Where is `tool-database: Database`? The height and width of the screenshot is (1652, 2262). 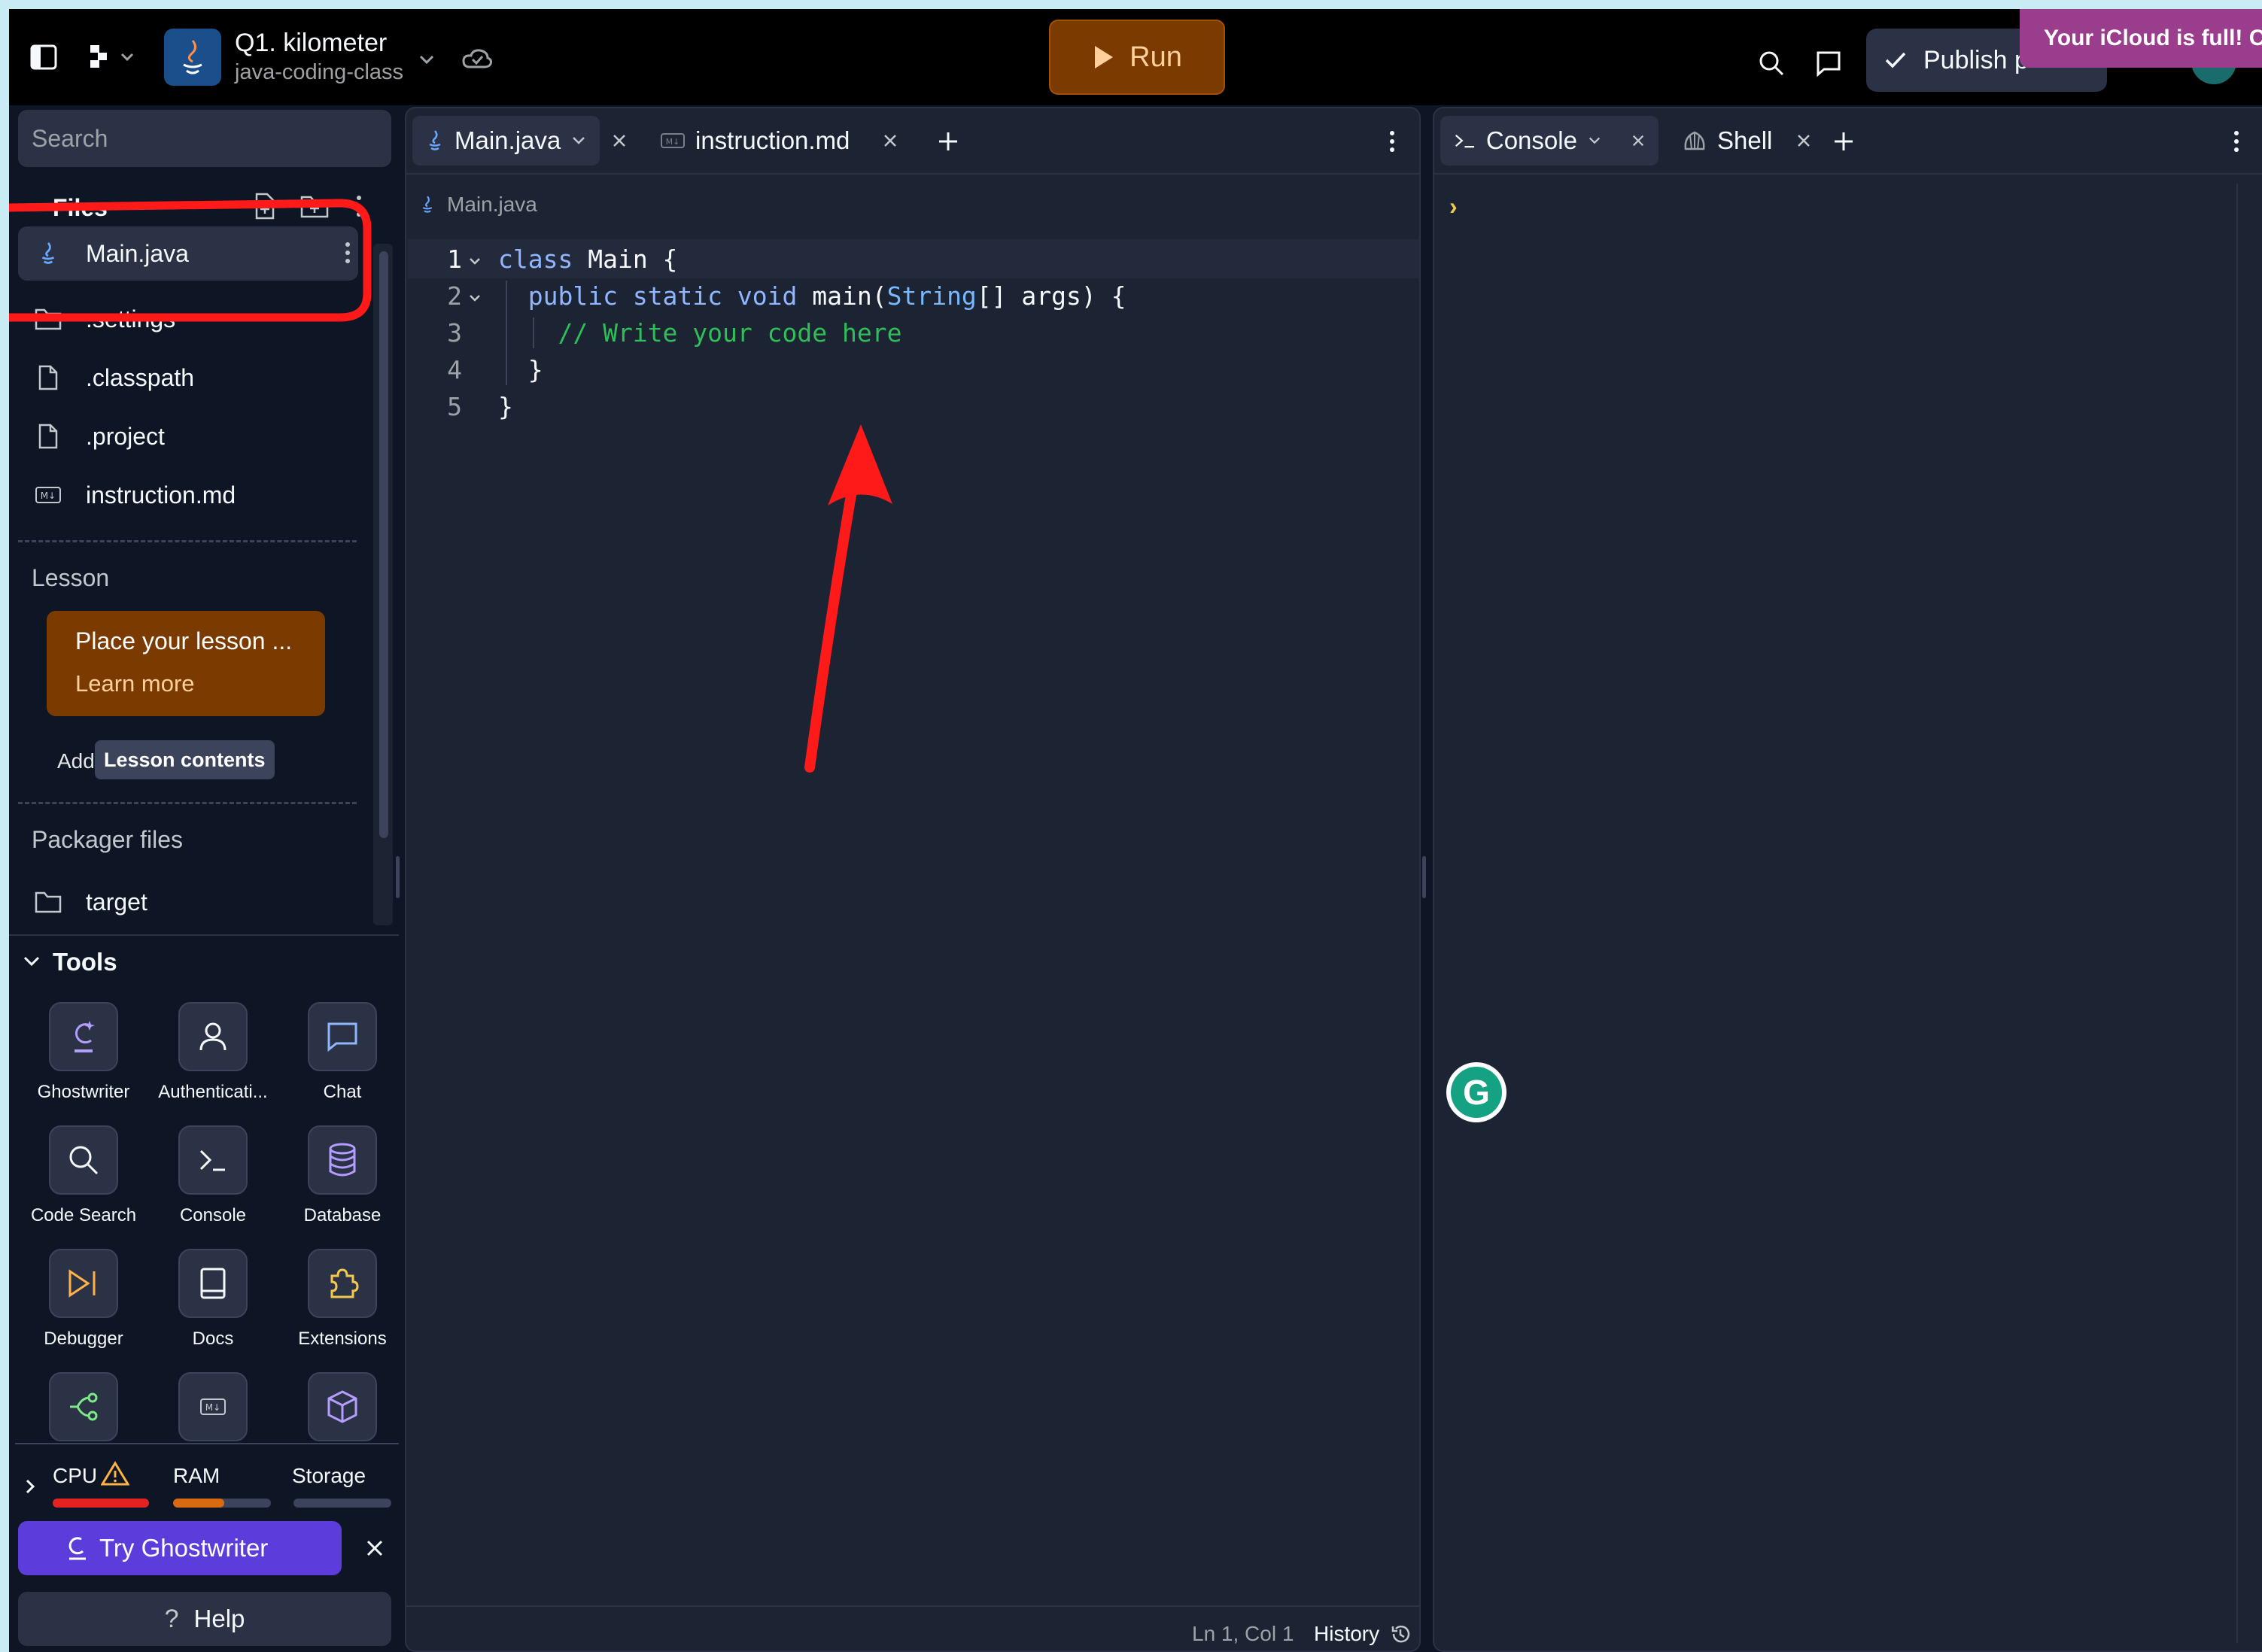 tool-database: Database is located at coordinates (342, 1182).